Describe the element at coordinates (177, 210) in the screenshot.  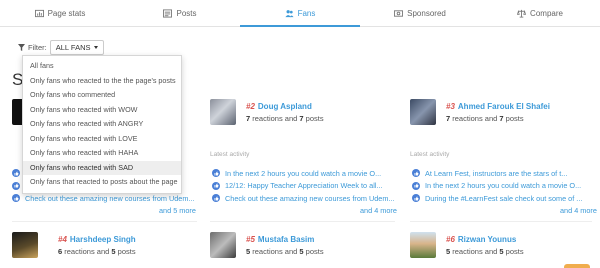
I see `more-link: and 5 more` at that location.